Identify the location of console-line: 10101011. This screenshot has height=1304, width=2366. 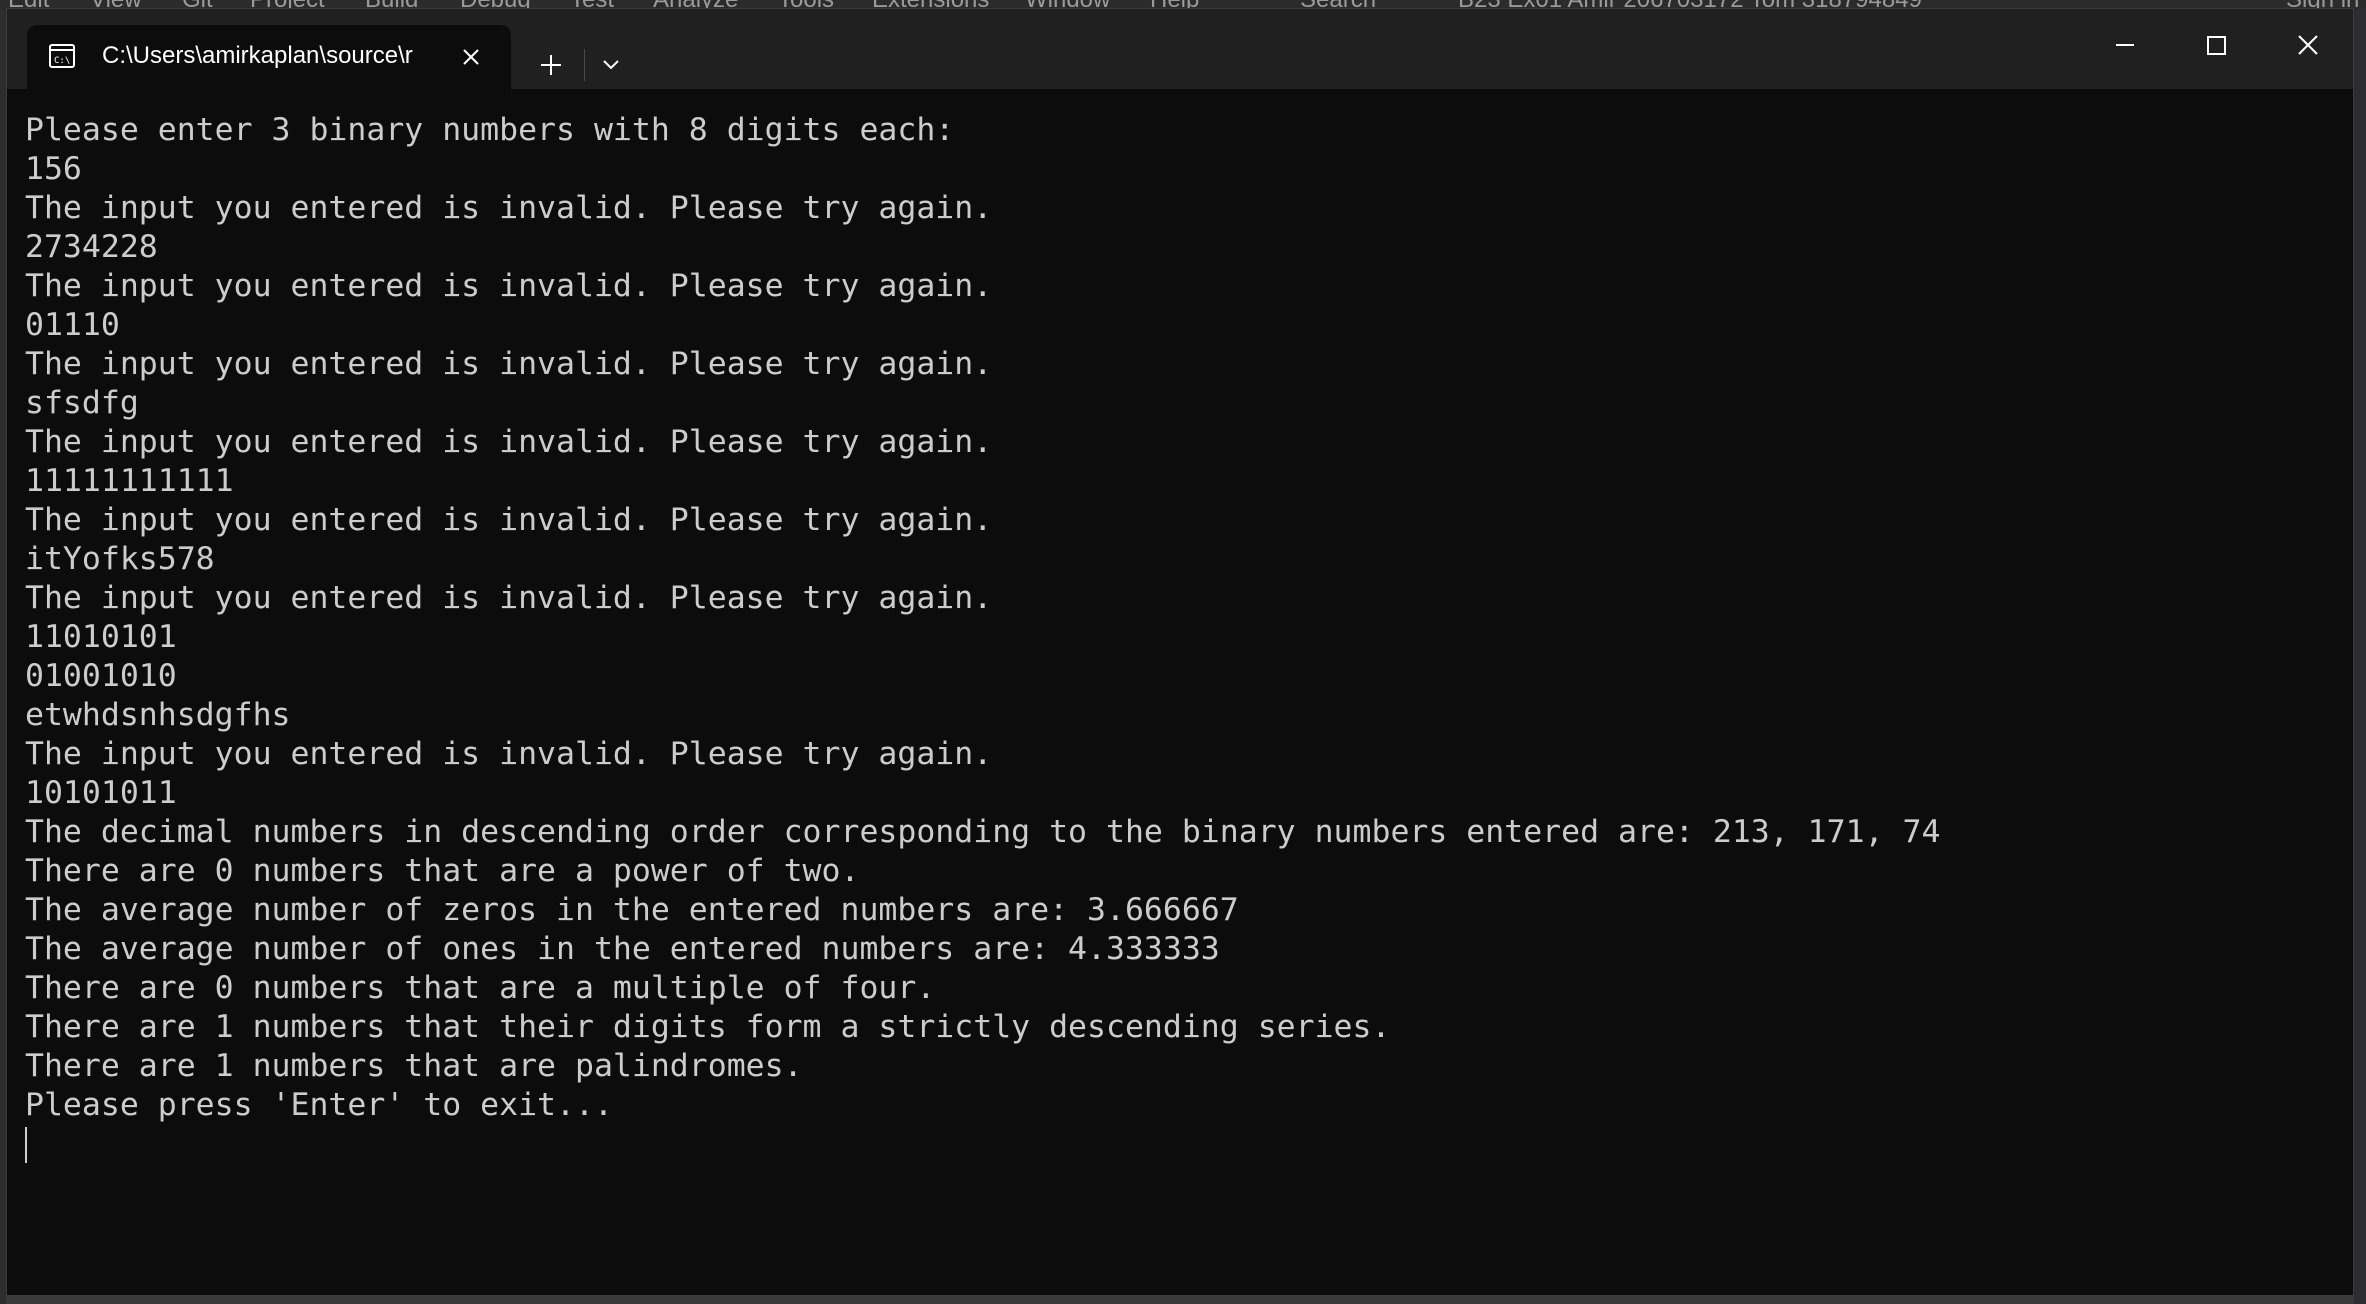
(101, 793).